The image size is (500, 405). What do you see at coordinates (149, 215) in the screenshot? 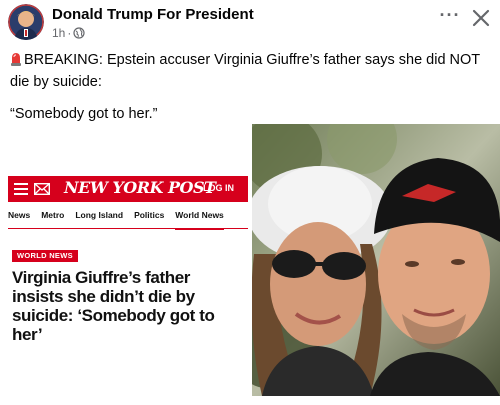
I see `nyp-nav-item: Politics` at bounding box center [149, 215].